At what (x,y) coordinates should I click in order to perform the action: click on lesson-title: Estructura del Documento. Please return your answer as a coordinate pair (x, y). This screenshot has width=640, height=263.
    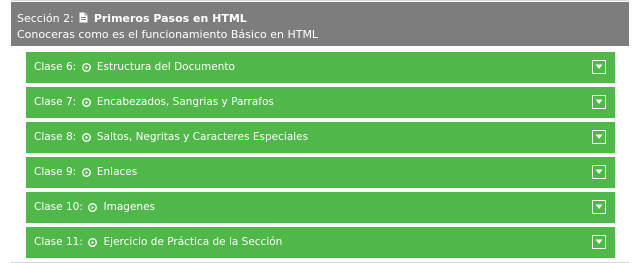
    Looking at the image, I should click on (165, 67).